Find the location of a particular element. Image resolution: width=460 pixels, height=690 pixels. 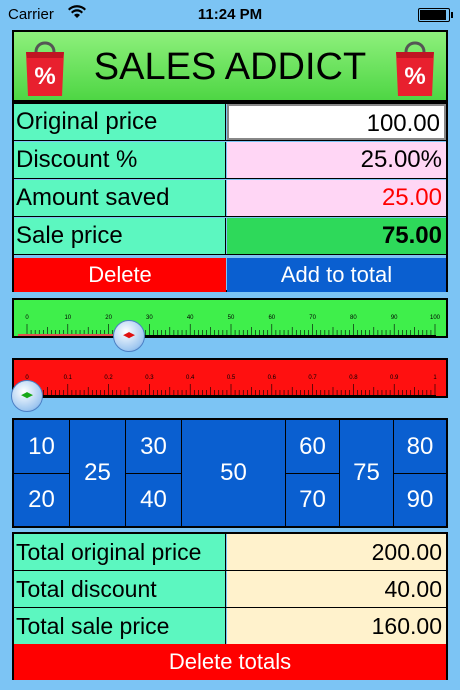

add-to-total-button: Add to total is located at coordinates (336, 275).